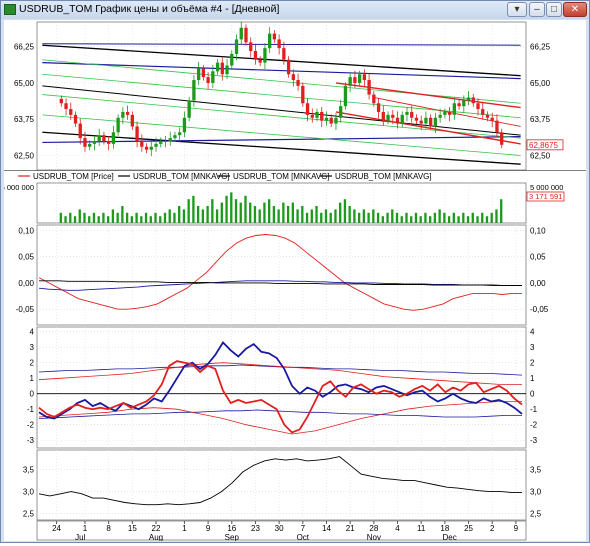 This screenshot has height=546, width=590. I want to click on x-tick-label: 23, so click(255, 528).